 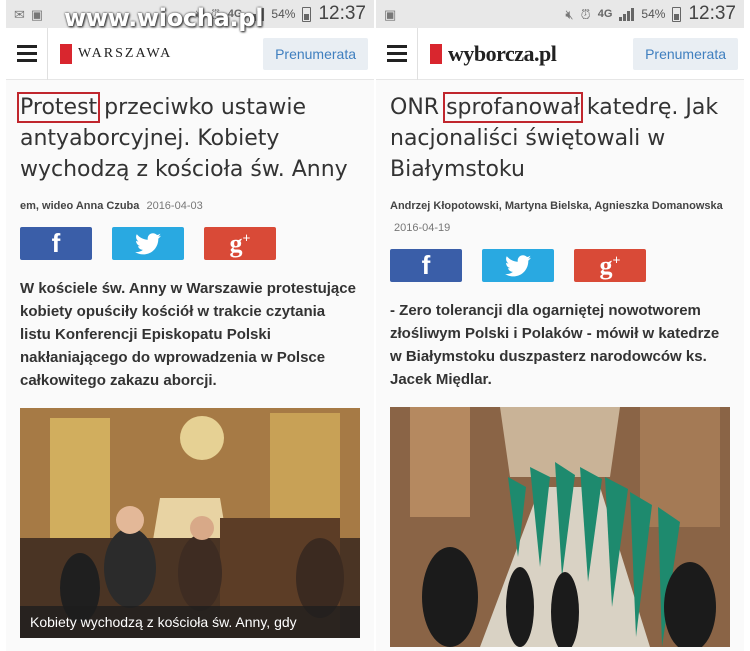 I want to click on site-logo: wyborcza.pl, so click(x=493, y=53).